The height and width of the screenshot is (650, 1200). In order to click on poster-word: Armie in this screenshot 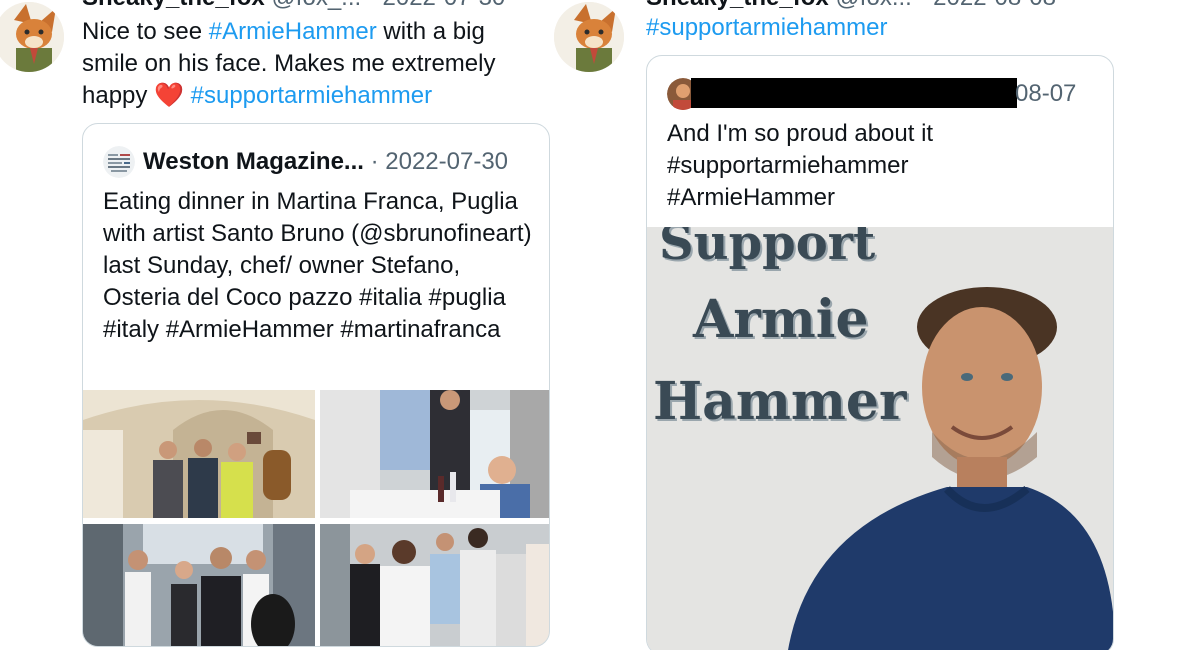, I will do `click(781, 319)`.